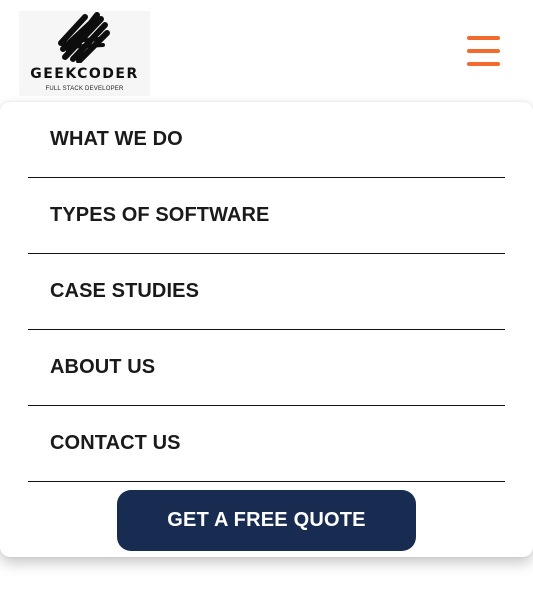 The height and width of the screenshot is (593, 533). What do you see at coordinates (125, 291) in the screenshot?
I see `nav-item-label: CASE STUDIES` at bounding box center [125, 291].